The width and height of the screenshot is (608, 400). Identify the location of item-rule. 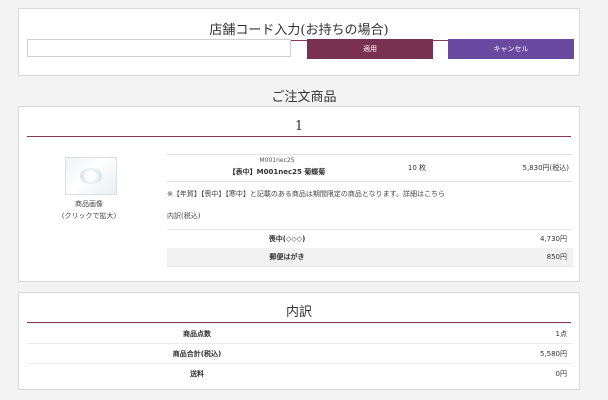
(299, 136).